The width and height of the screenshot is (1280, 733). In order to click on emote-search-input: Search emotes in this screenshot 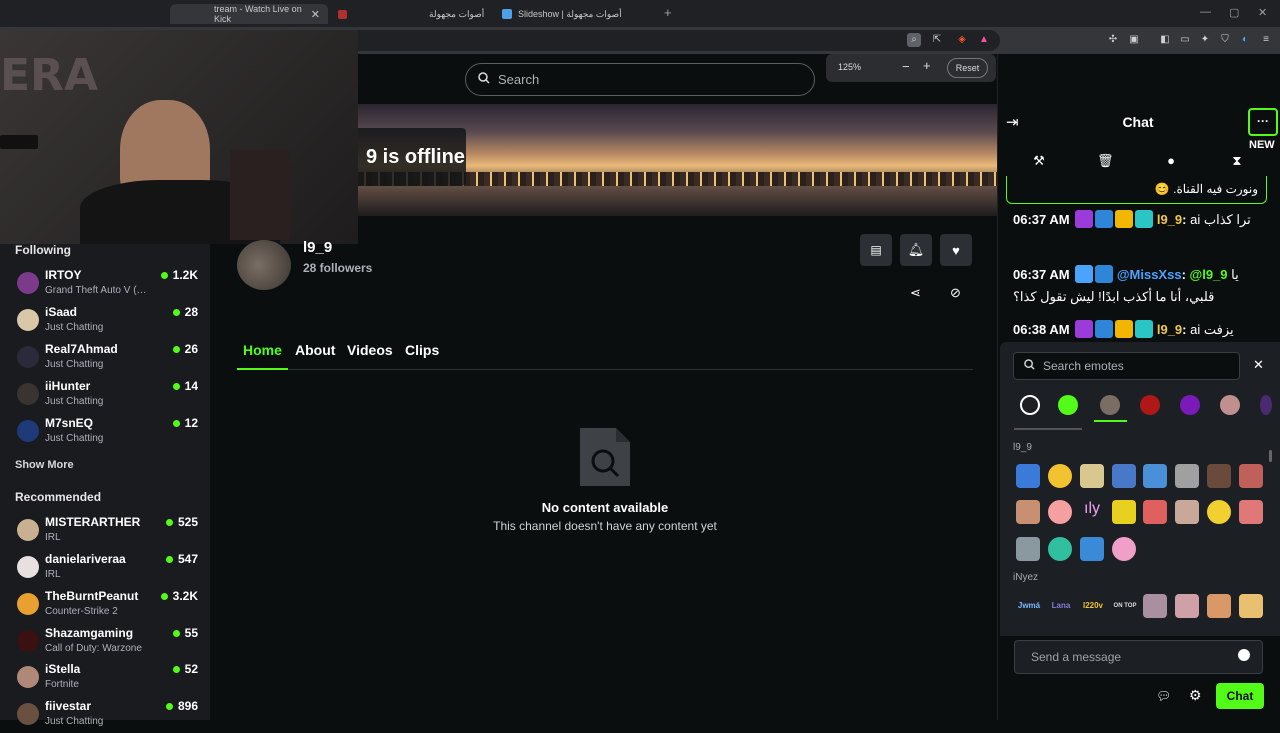, I will do `click(1126, 366)`.